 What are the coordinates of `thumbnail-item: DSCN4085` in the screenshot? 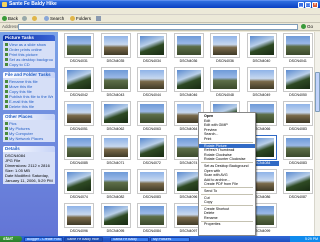 It's located at (79, 151).